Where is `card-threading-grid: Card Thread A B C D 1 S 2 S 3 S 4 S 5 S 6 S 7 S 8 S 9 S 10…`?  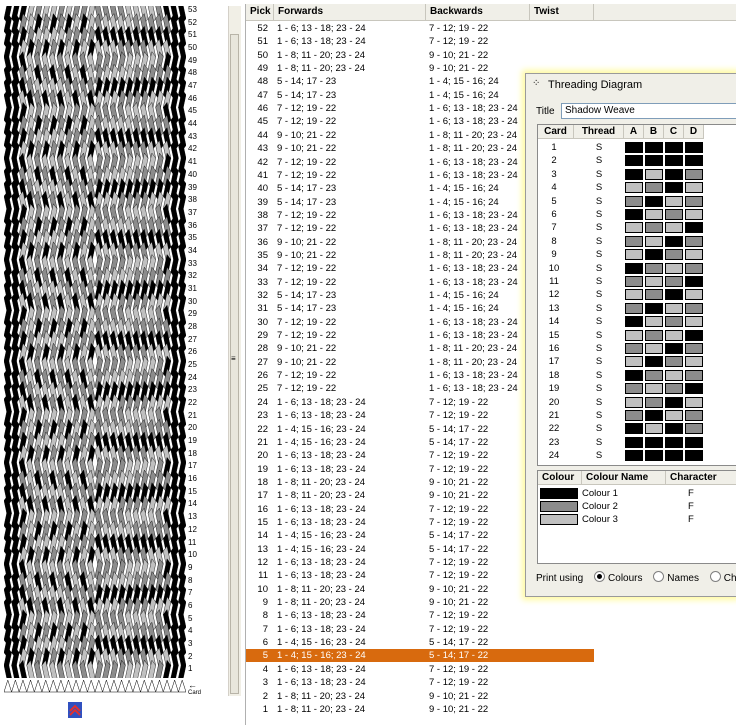 card-threading-grid: Card Thread A B C D 1 S 2 S 3 S 4 S 5 S 6 S 7 S 8 S 9 S 10… is located at coordinates (636, 295).